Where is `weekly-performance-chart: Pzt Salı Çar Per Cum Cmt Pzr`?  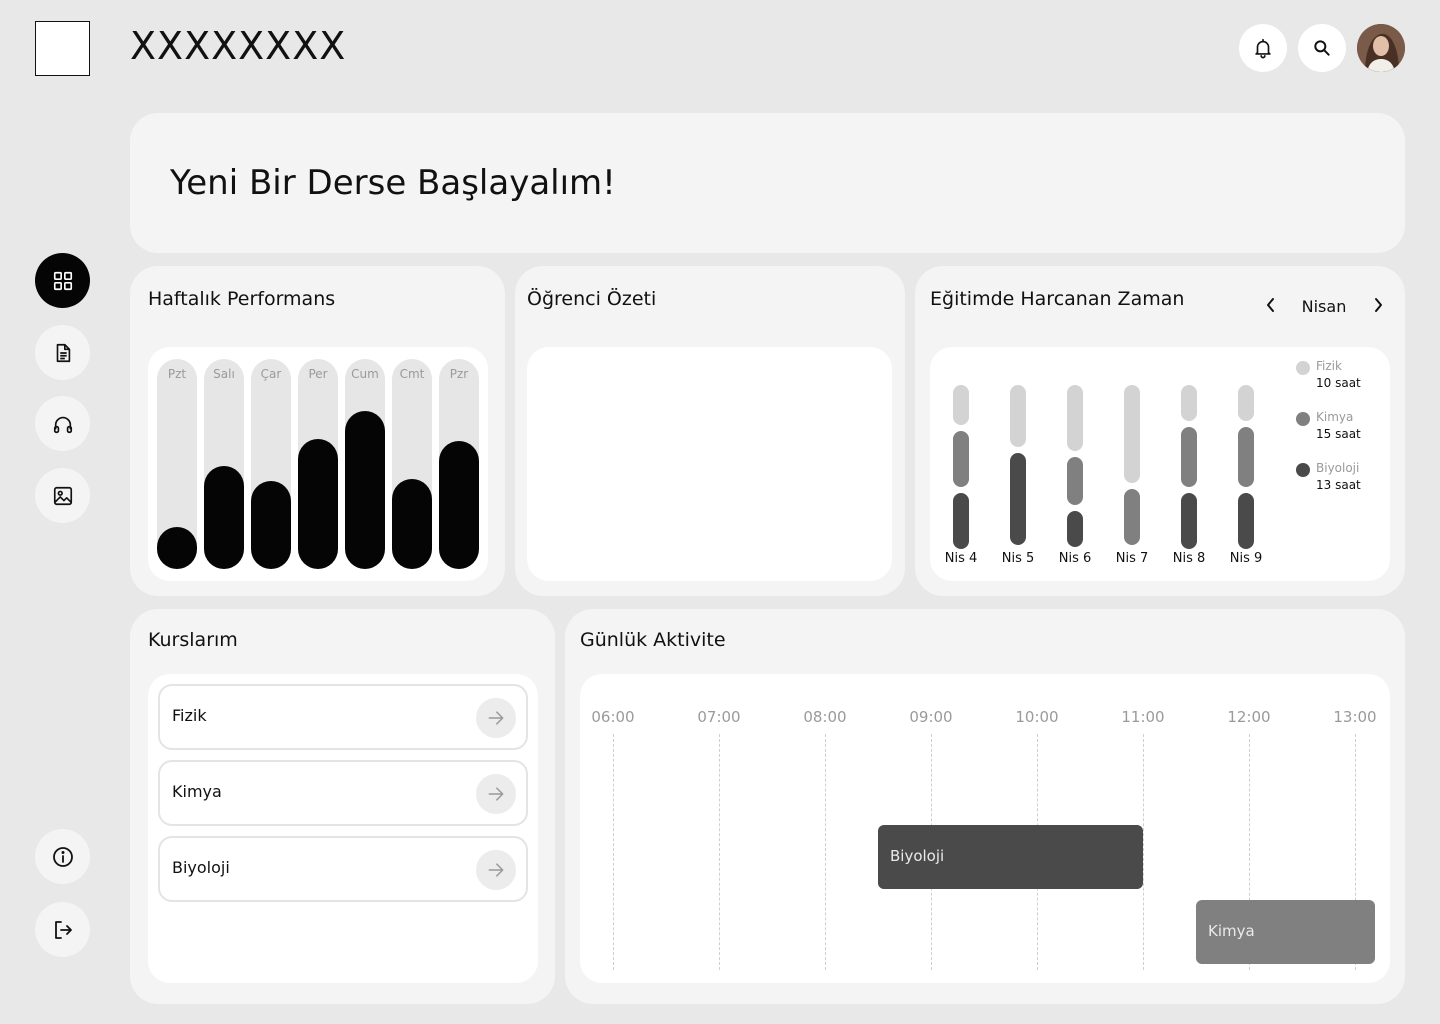
weekly-performance-chart: Pzt Salı Çar Per Cum Cmt Pzr is located at coordinates (318, 464).